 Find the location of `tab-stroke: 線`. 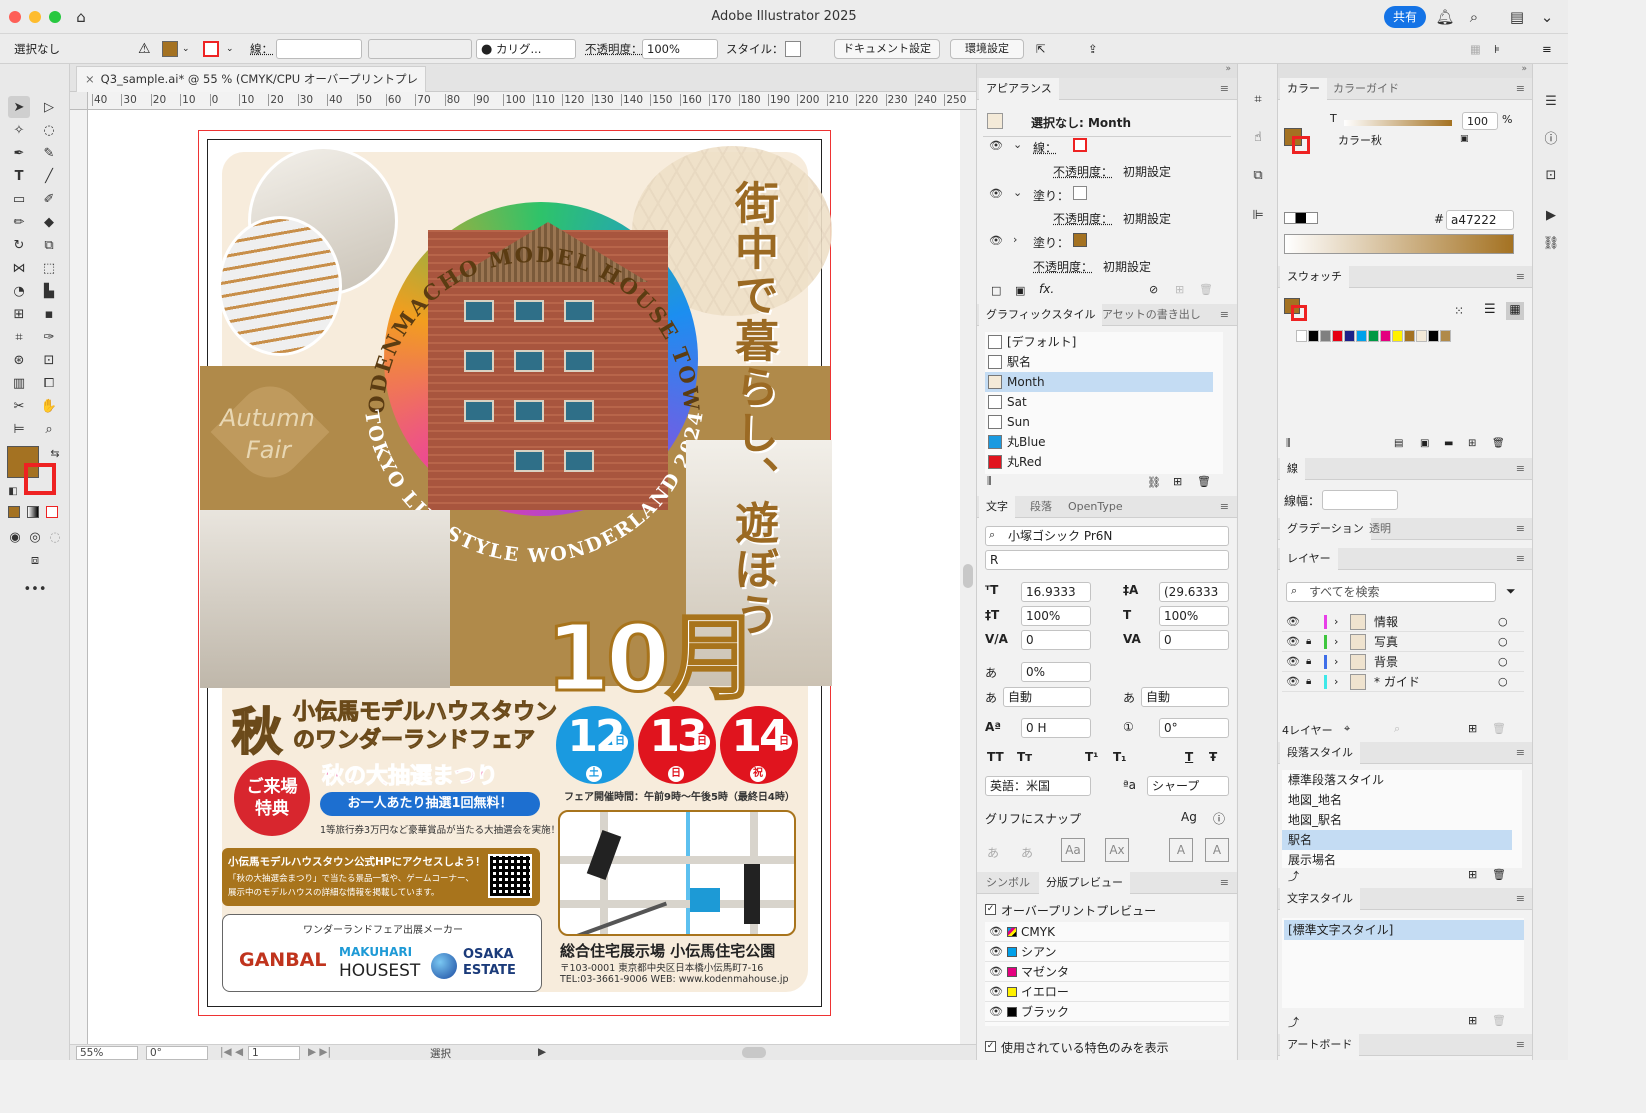

tab-stroke: 線 is located at coordinates (1292, 469).